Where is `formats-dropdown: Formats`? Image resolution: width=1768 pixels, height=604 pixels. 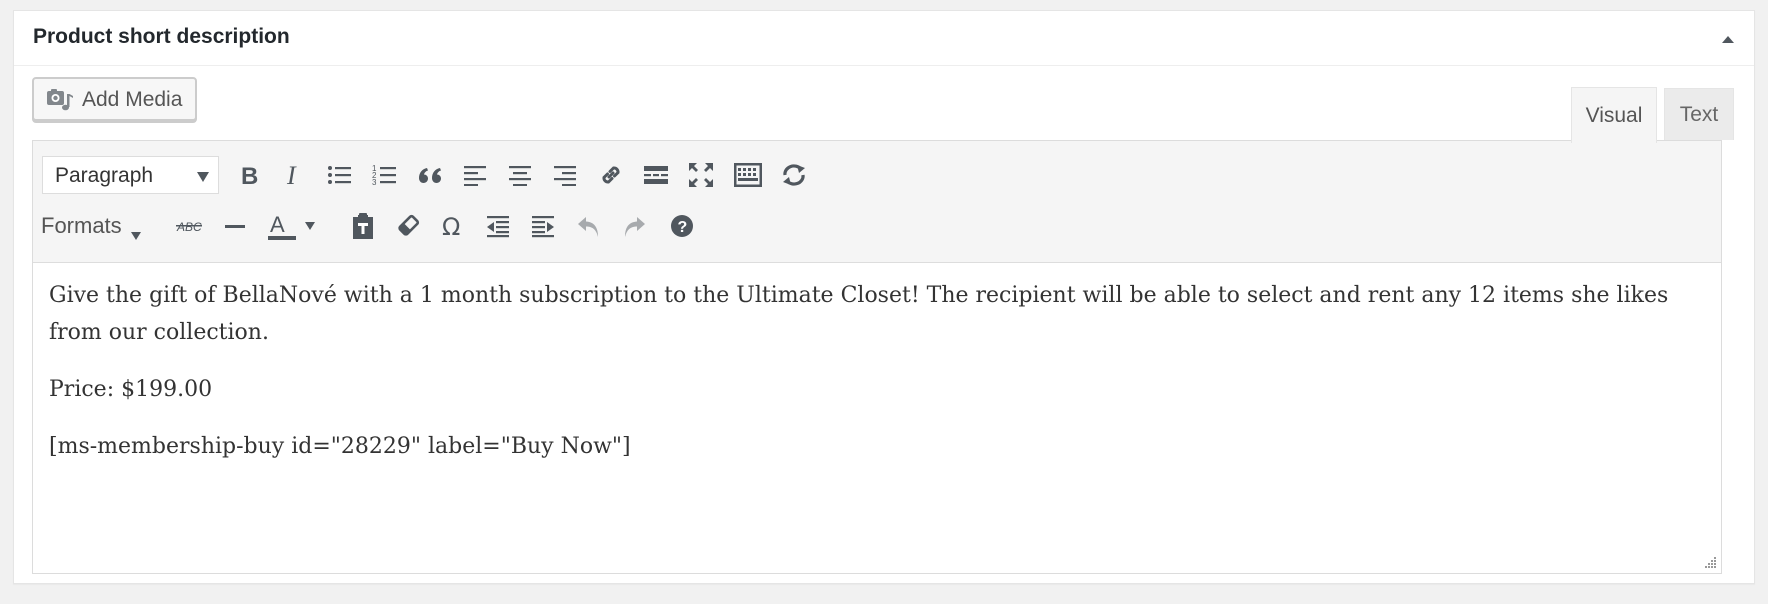 formats-dropdown: Formats is located at coordinates (91, 226).